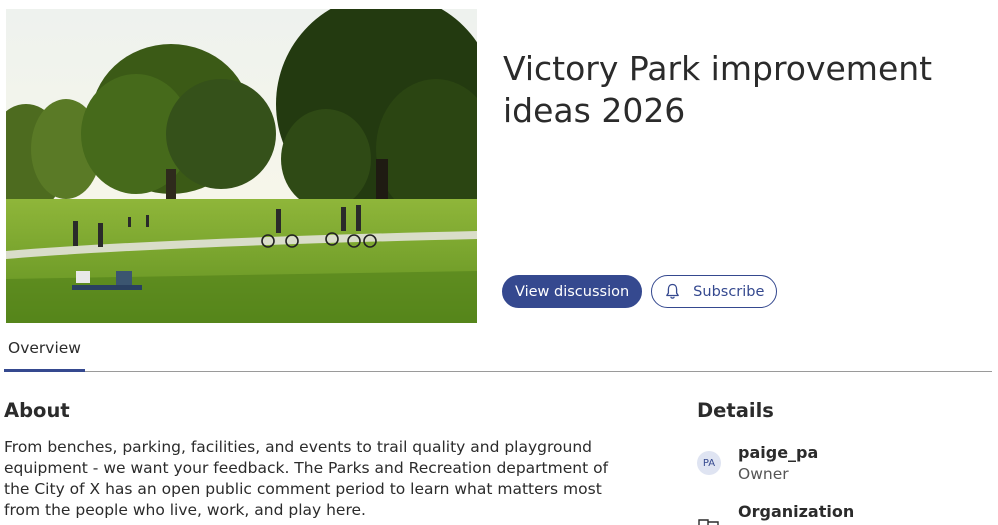 The image size is (998, 525). I want to click on bell-icon, so click(673, 291).